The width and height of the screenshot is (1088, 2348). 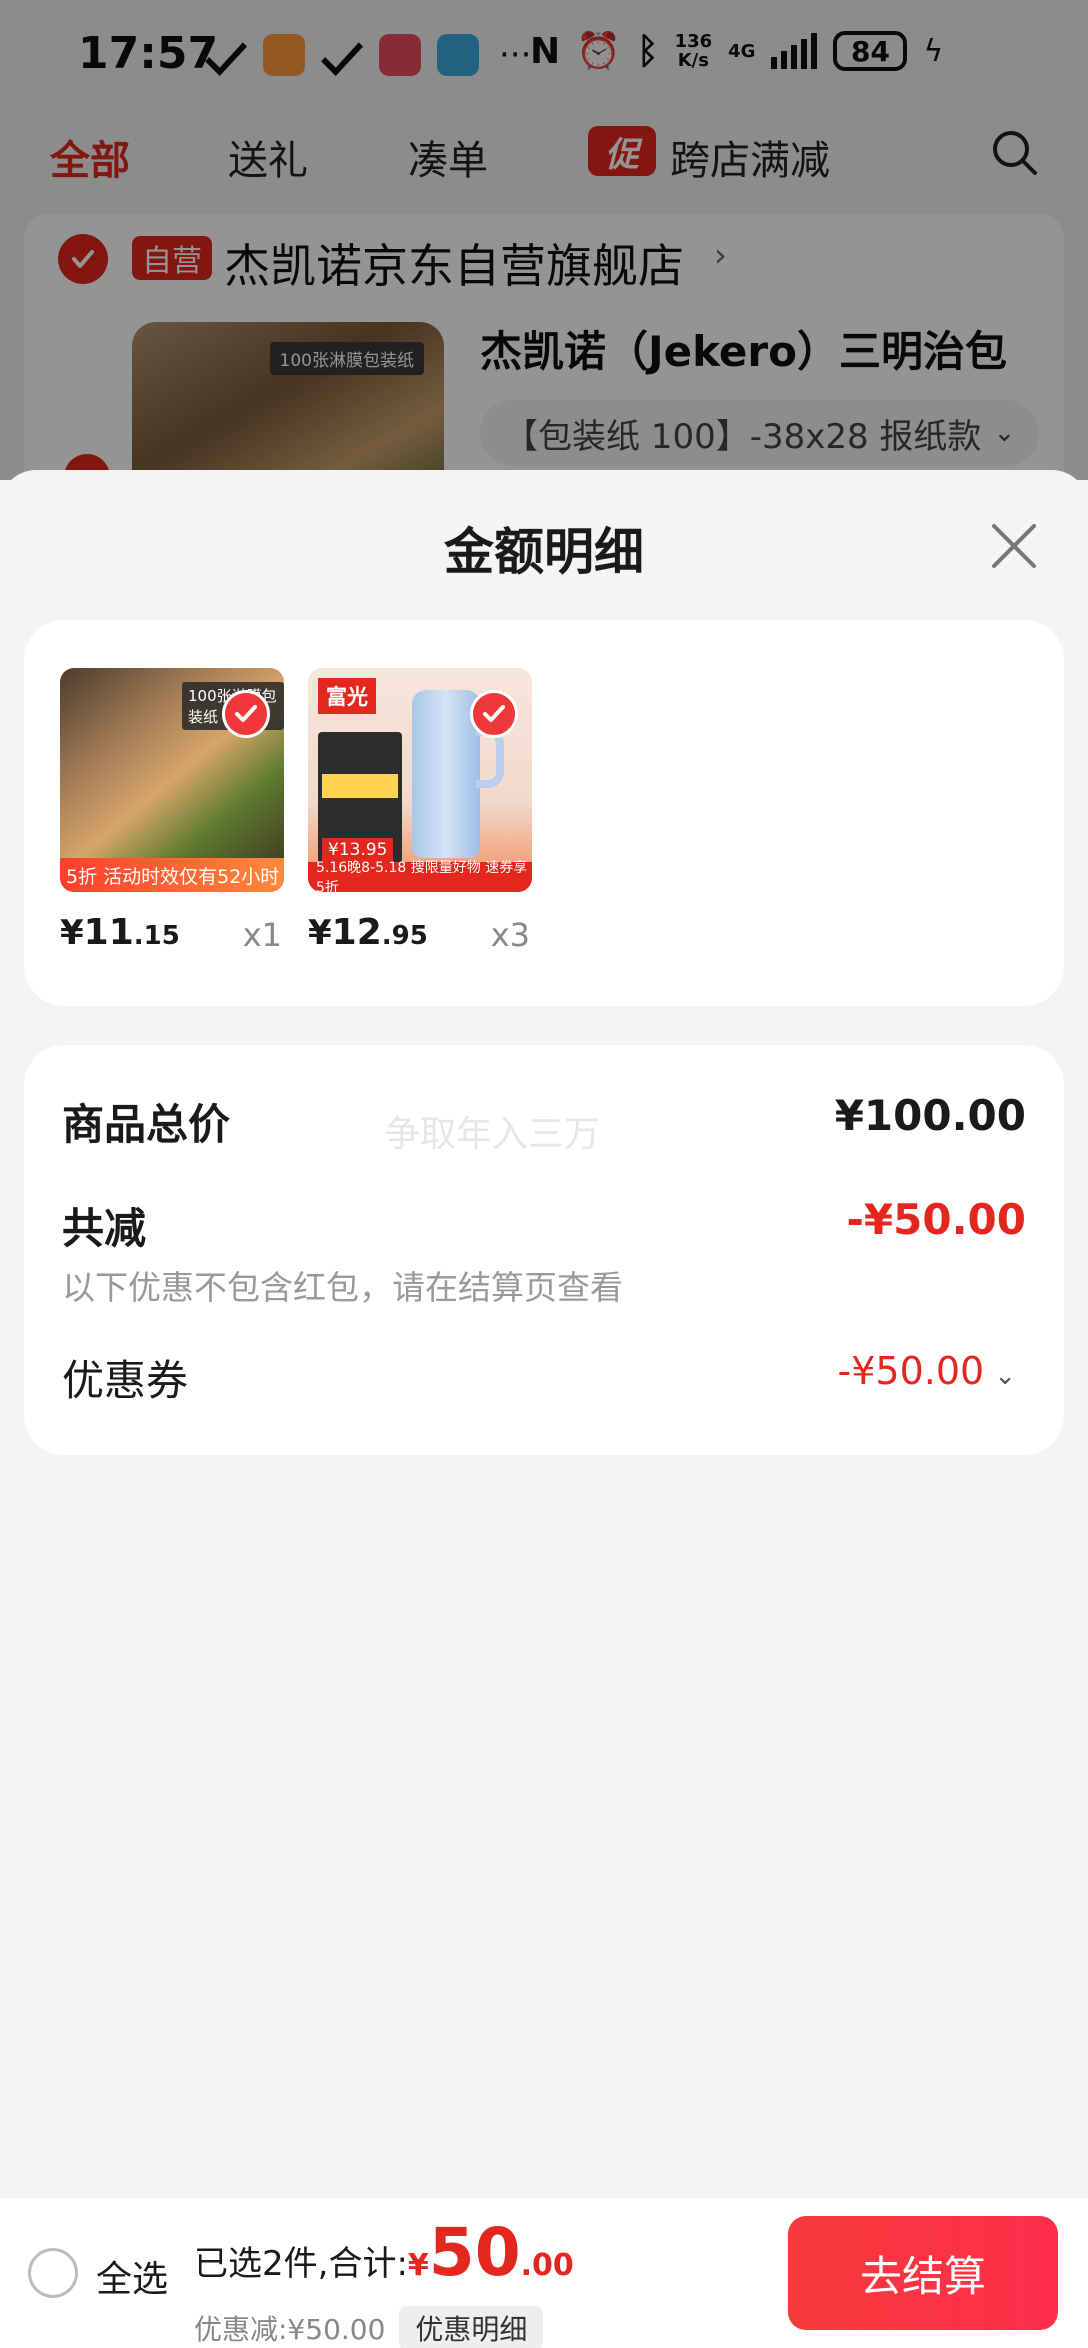 What do you see at coordinates (930, 1115) in the screenshot?
I see `total-price-value: ¥100.00` at bounding box center [930, 1115].